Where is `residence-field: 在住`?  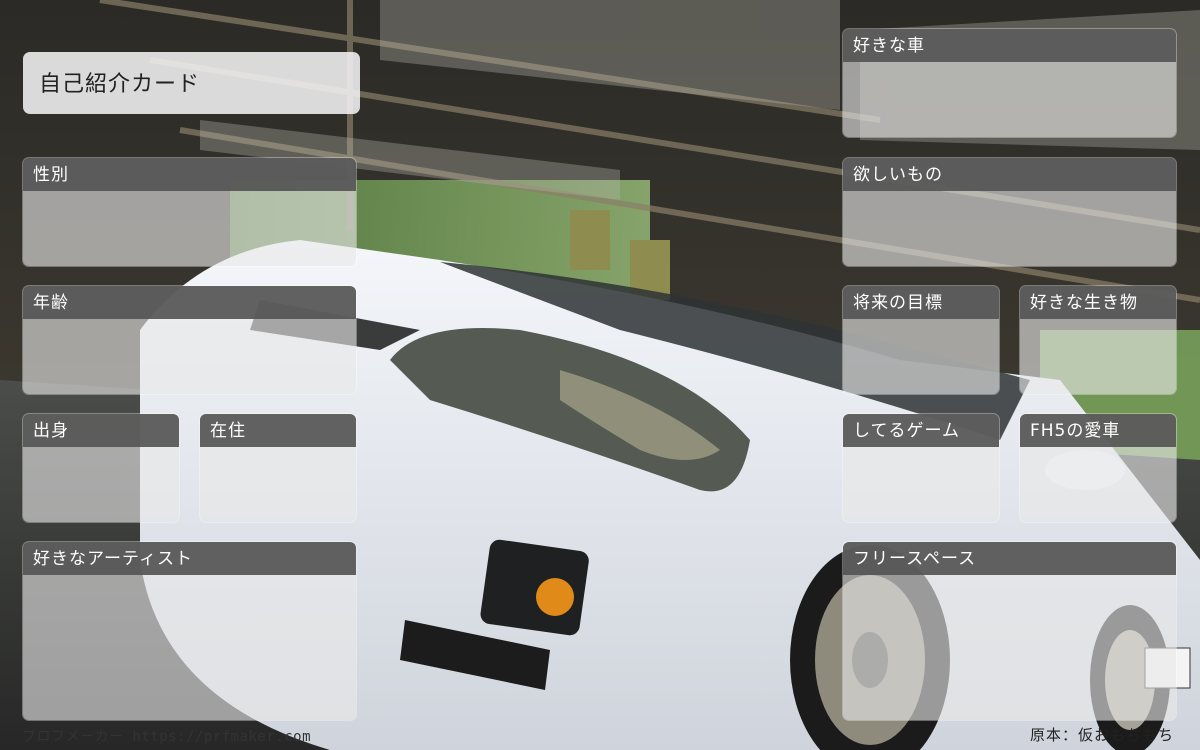
residence-field: 在住 is located at coordinates (278, 468).